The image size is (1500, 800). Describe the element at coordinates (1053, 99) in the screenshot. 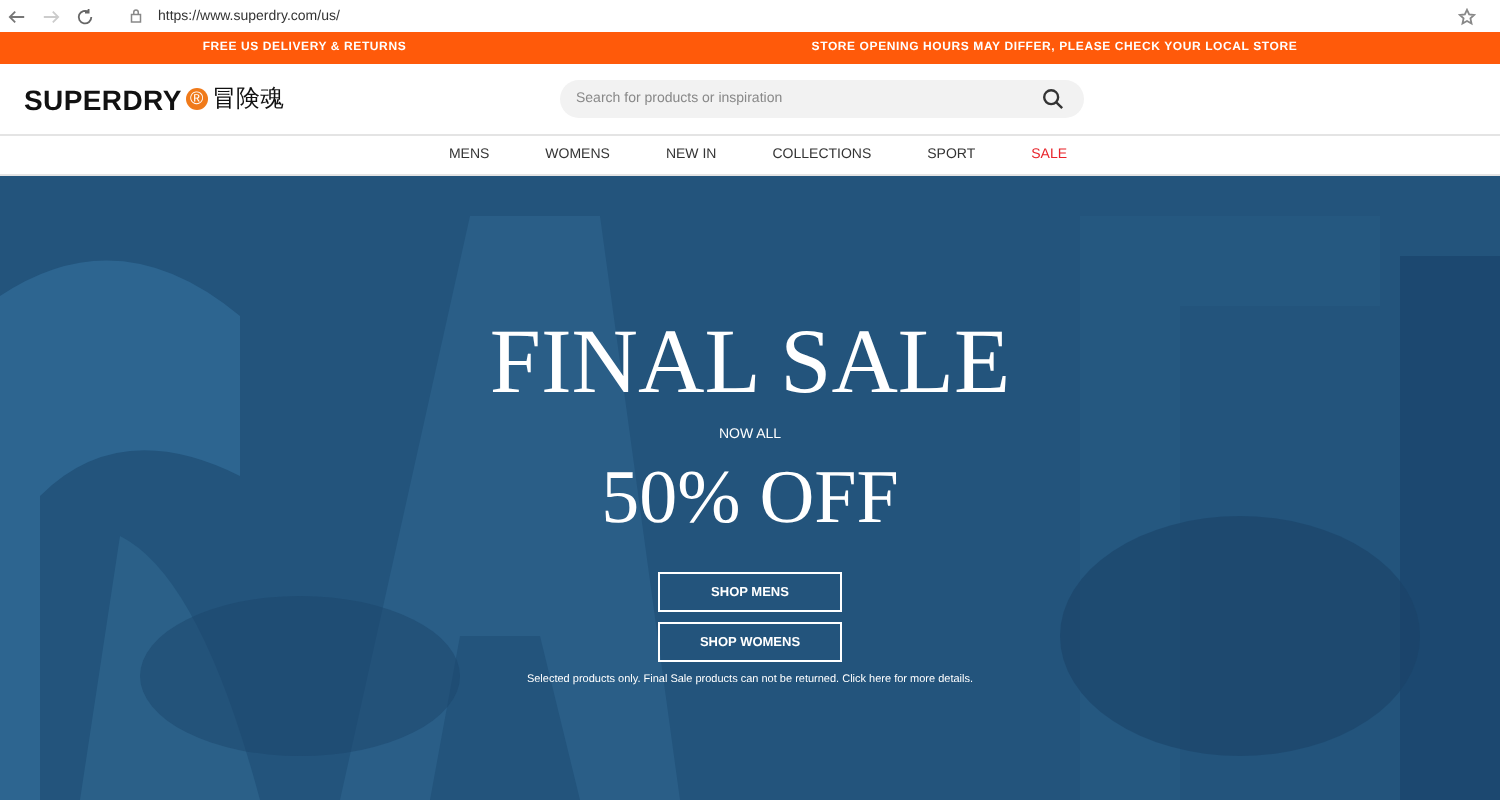

I see `search-icon` at that location.